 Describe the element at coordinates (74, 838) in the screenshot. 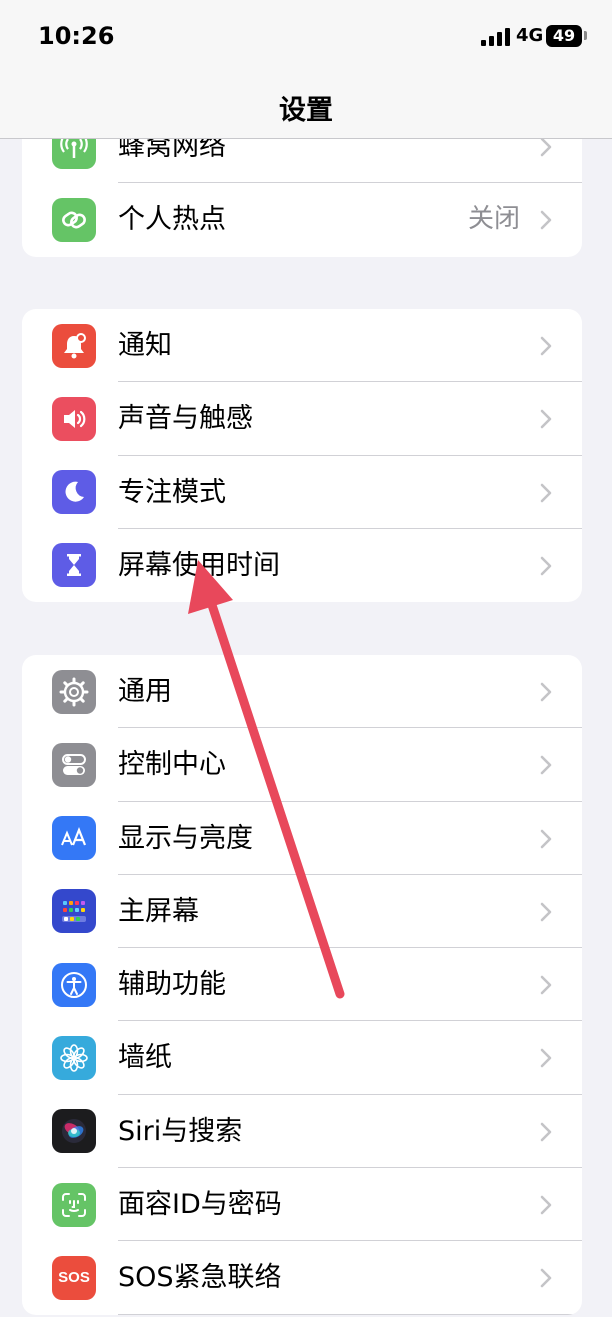

I see `text-size-icon` at that location.